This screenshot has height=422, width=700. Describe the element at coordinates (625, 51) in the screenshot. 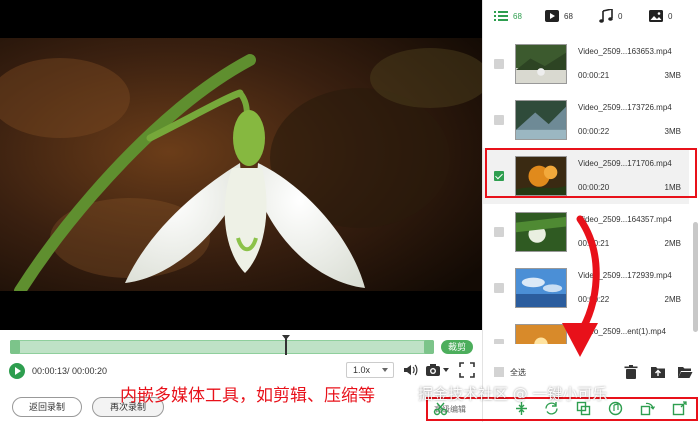

I see `file-name: Video_2509...163653.mp4` at that location.